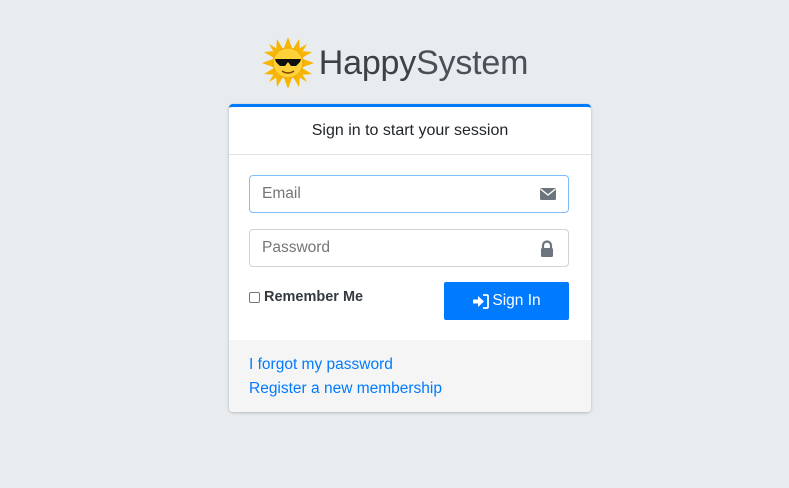 Image resolution: width=789 pixels, height=488 pixels. I want to click on password-field, so click(409, 248).